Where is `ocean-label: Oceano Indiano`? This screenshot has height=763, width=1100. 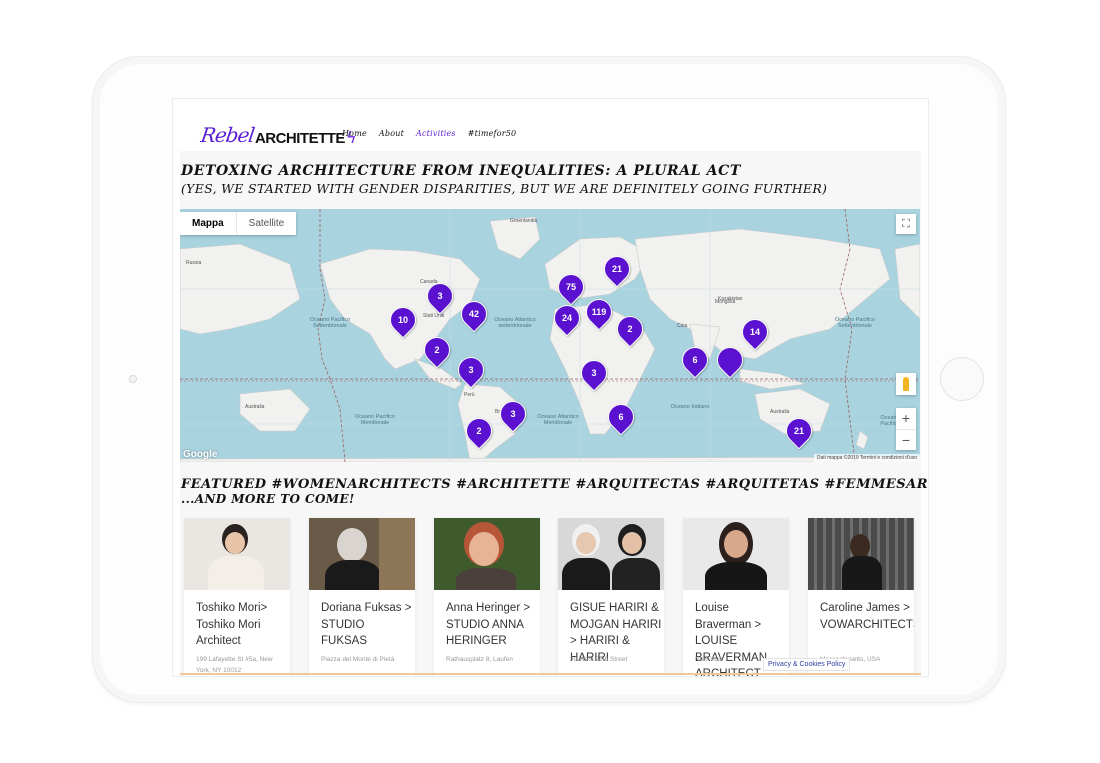
ocean-label: Oceano Indiano is located at coordinates (690, 407).